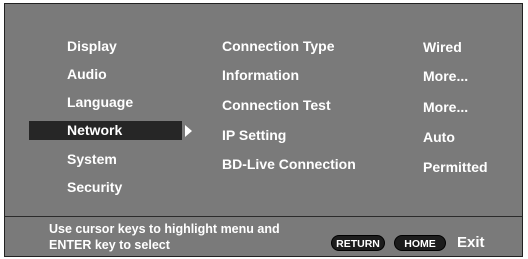 The width and height of the screenshot is (528, 259). What do you see at coordinates (254, 135) in the screenshot?
I see `setting-label-ip-setting: IP Setting` at bounding box center [254, 135].